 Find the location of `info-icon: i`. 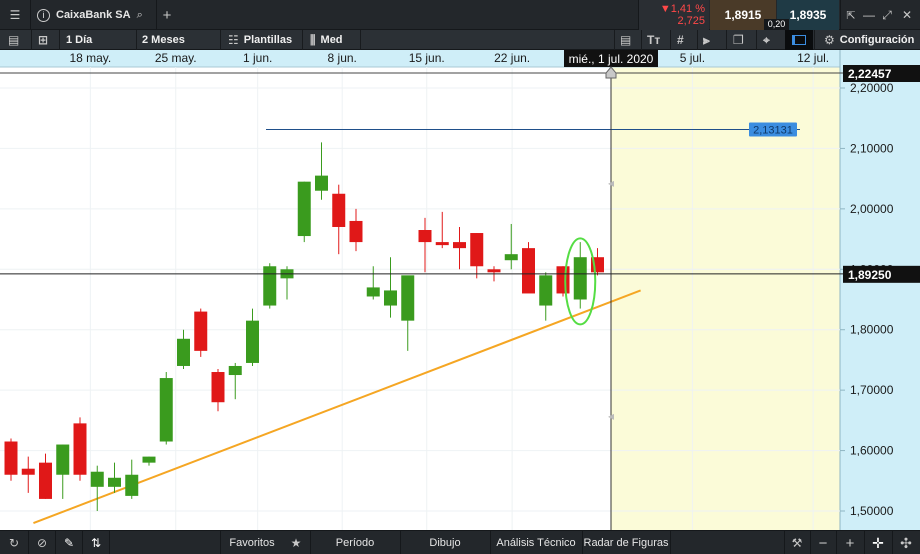

info-icon: i is located at coordinates (43, 15).